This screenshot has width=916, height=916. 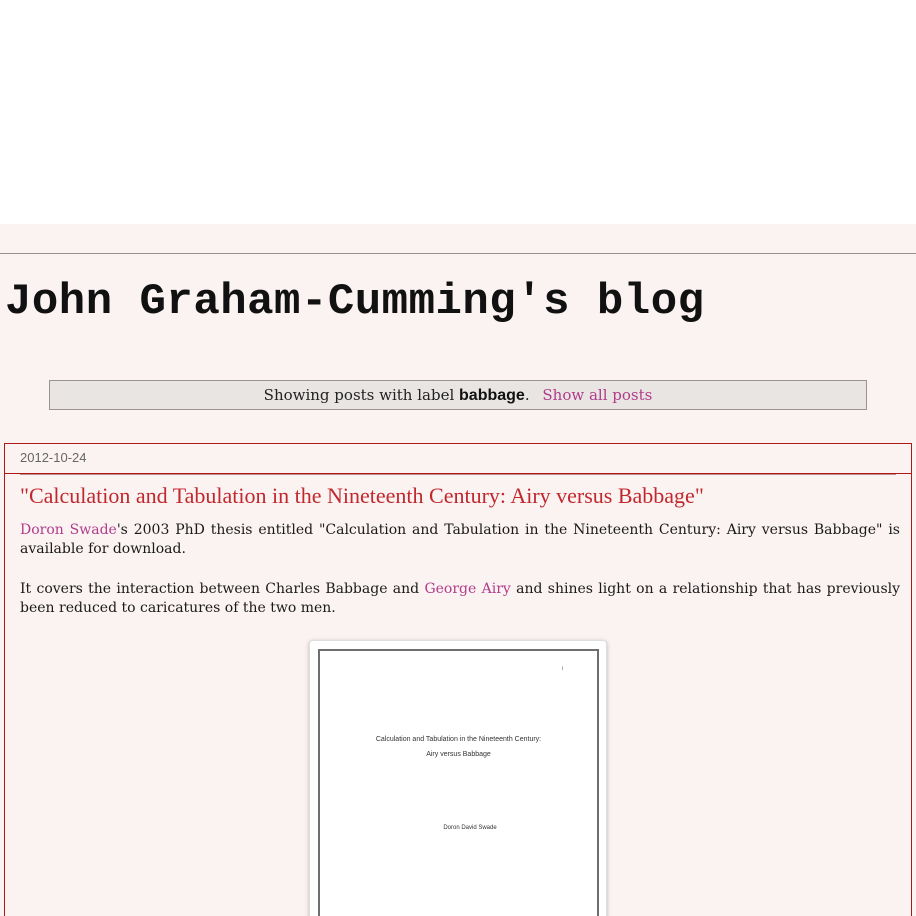 What do you see at coordinates (470, 828) in the screenshot?
I see `thesis-author: Doron David Swade` at bounding box center [470, 828].